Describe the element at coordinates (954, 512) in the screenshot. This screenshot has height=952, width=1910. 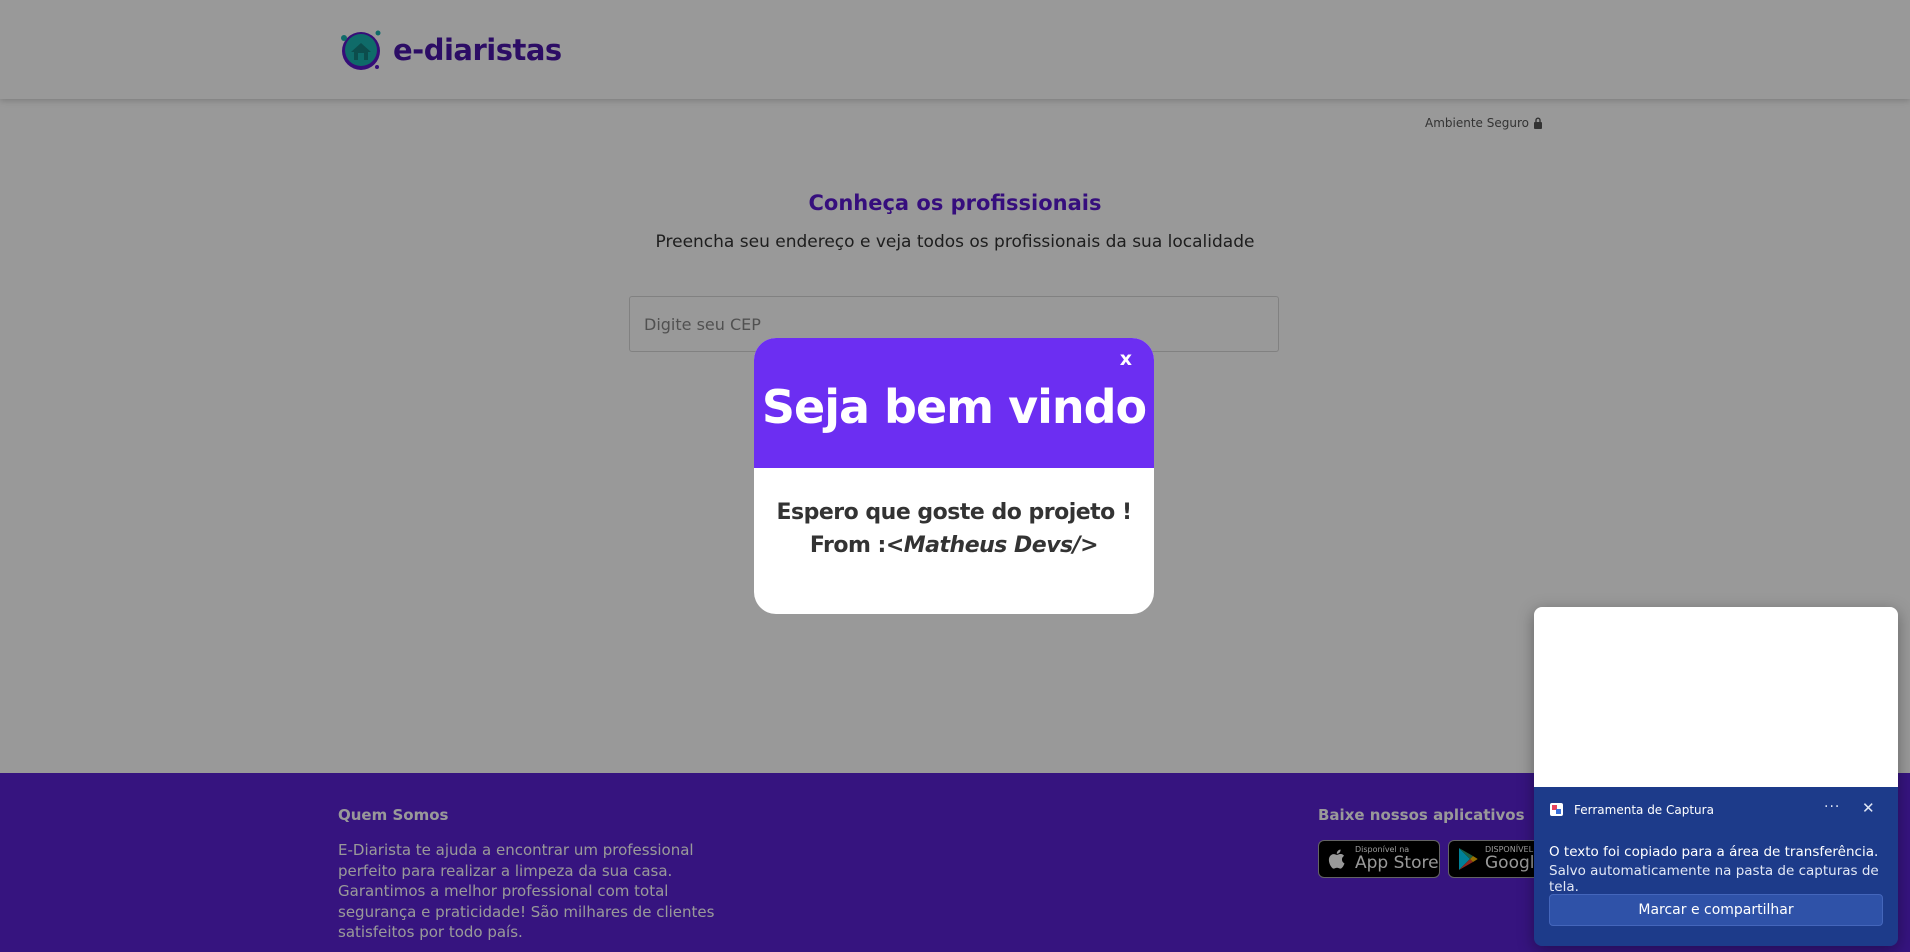
I see `welcome-modal-message: Espero que goste do projeto !` at that location.